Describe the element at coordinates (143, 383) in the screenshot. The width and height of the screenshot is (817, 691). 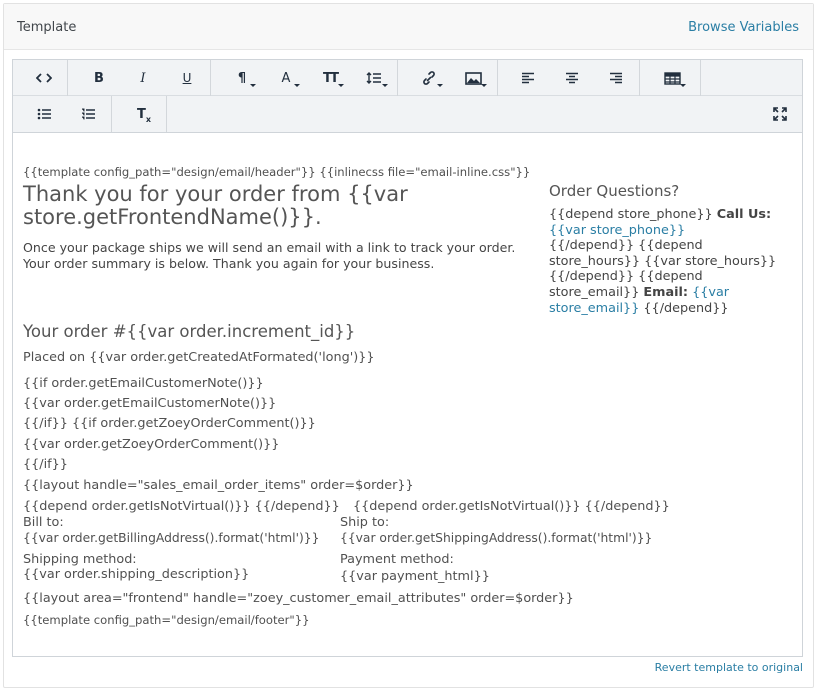
I see `template-line: {{if order.getEmailCustomerNote()}}` at that location.